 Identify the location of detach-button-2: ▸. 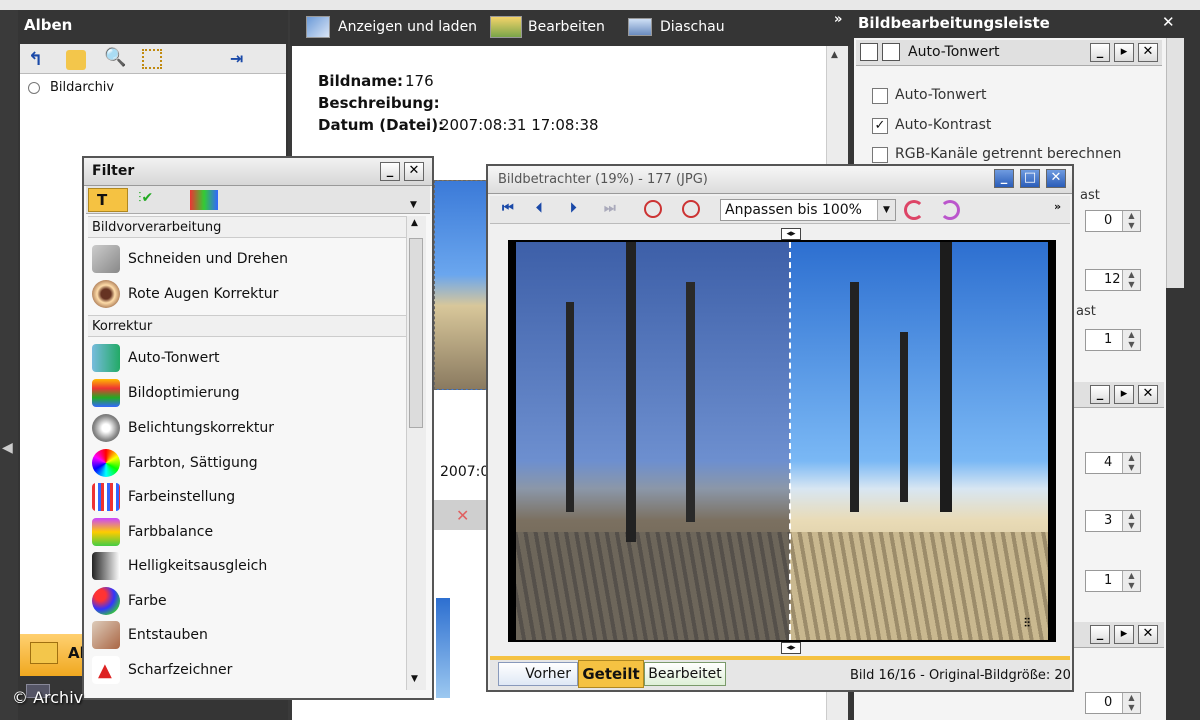
(1124, 394).